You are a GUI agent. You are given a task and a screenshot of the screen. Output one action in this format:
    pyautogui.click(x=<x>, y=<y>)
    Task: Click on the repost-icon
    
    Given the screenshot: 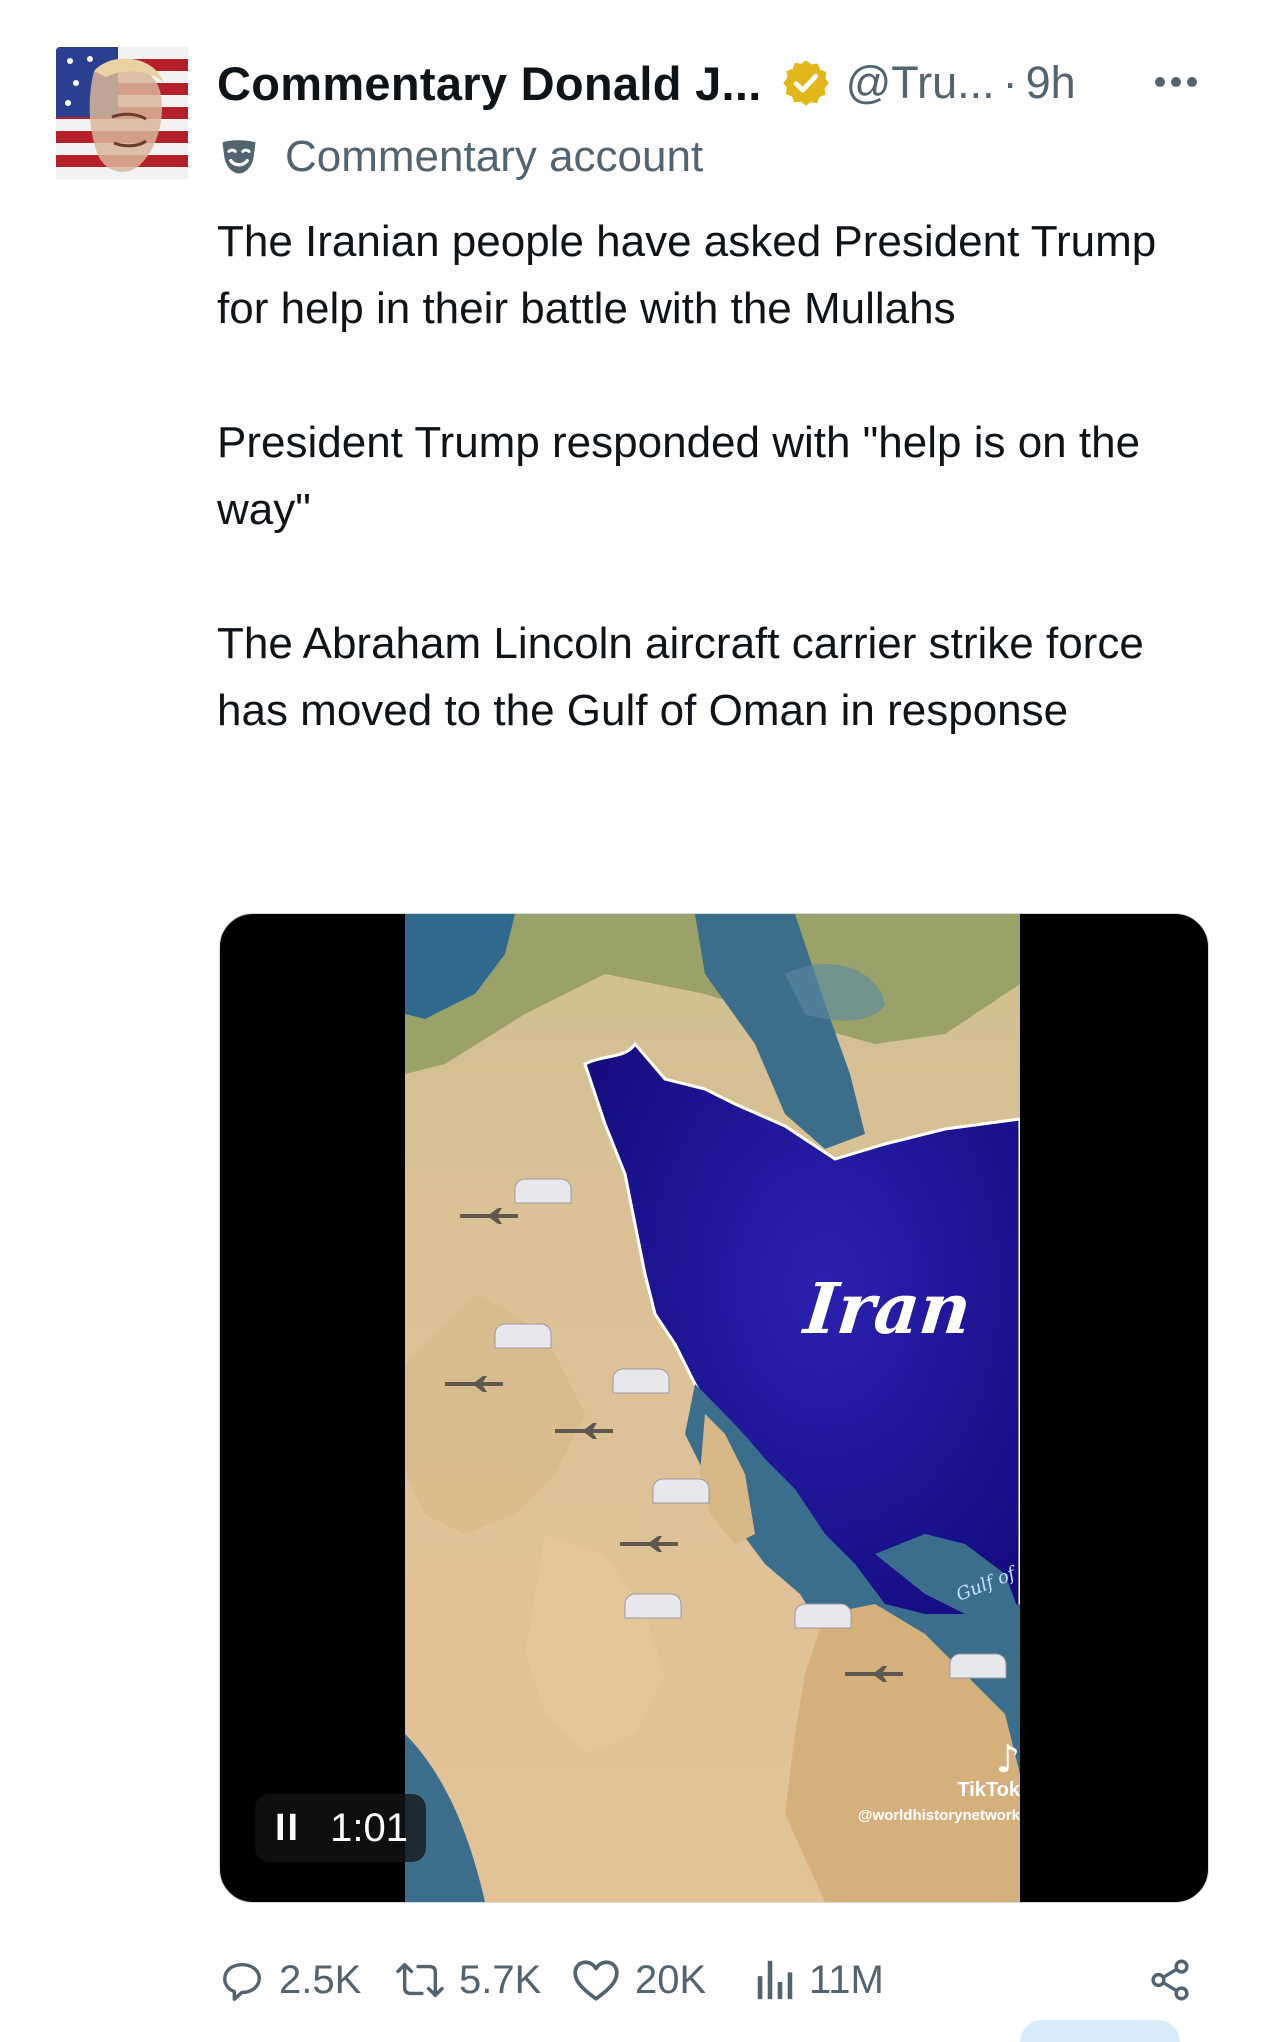 What is the action you would take?
    pyautogui.click(x=420, y=1980)
    